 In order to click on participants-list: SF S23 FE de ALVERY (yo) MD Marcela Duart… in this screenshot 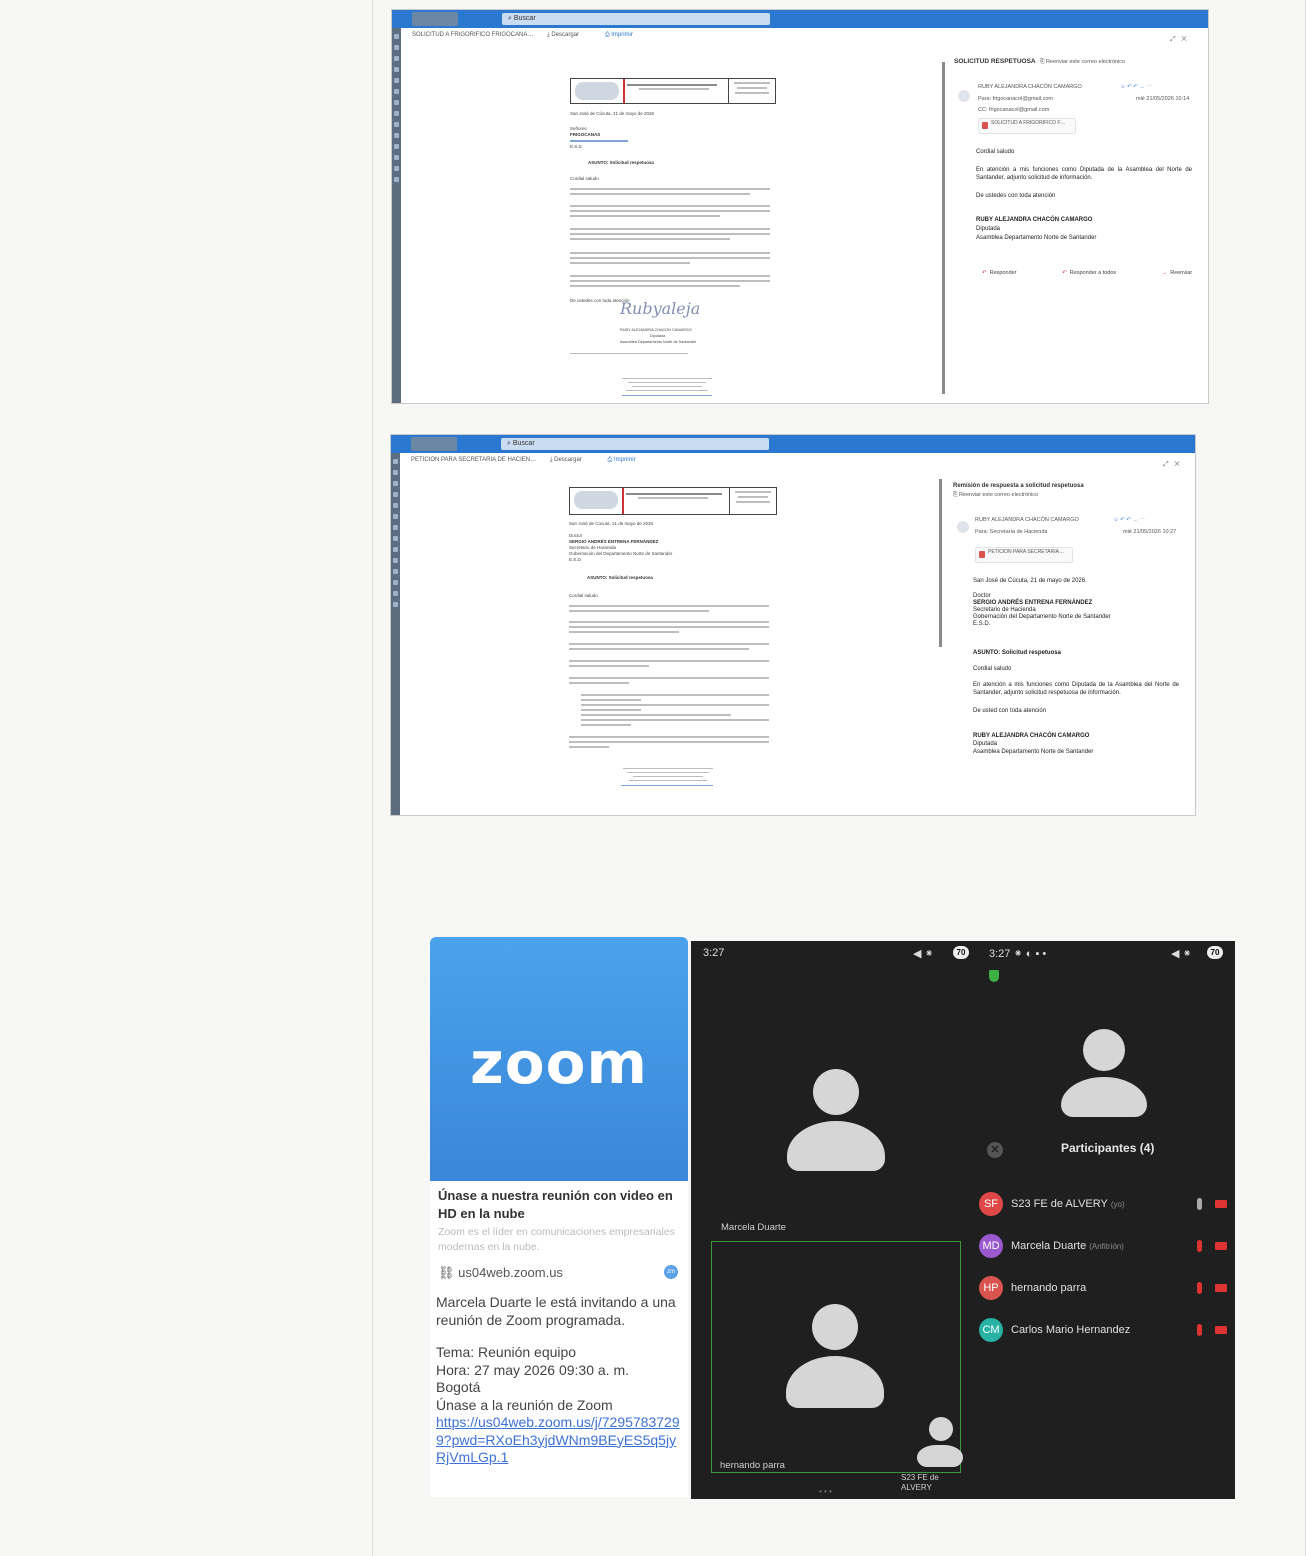, I will do `click(1106, 1273)`.